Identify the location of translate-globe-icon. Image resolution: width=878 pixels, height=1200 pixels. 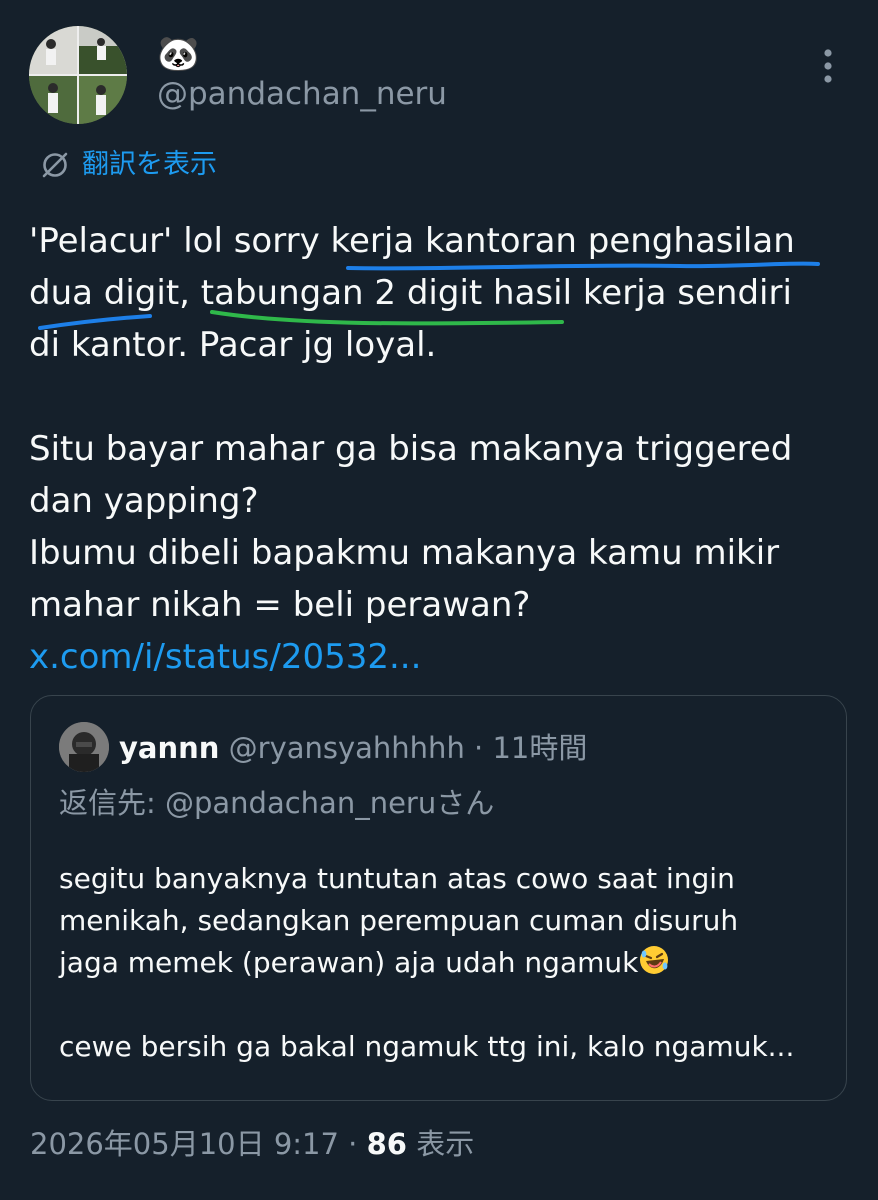
(55, 165).